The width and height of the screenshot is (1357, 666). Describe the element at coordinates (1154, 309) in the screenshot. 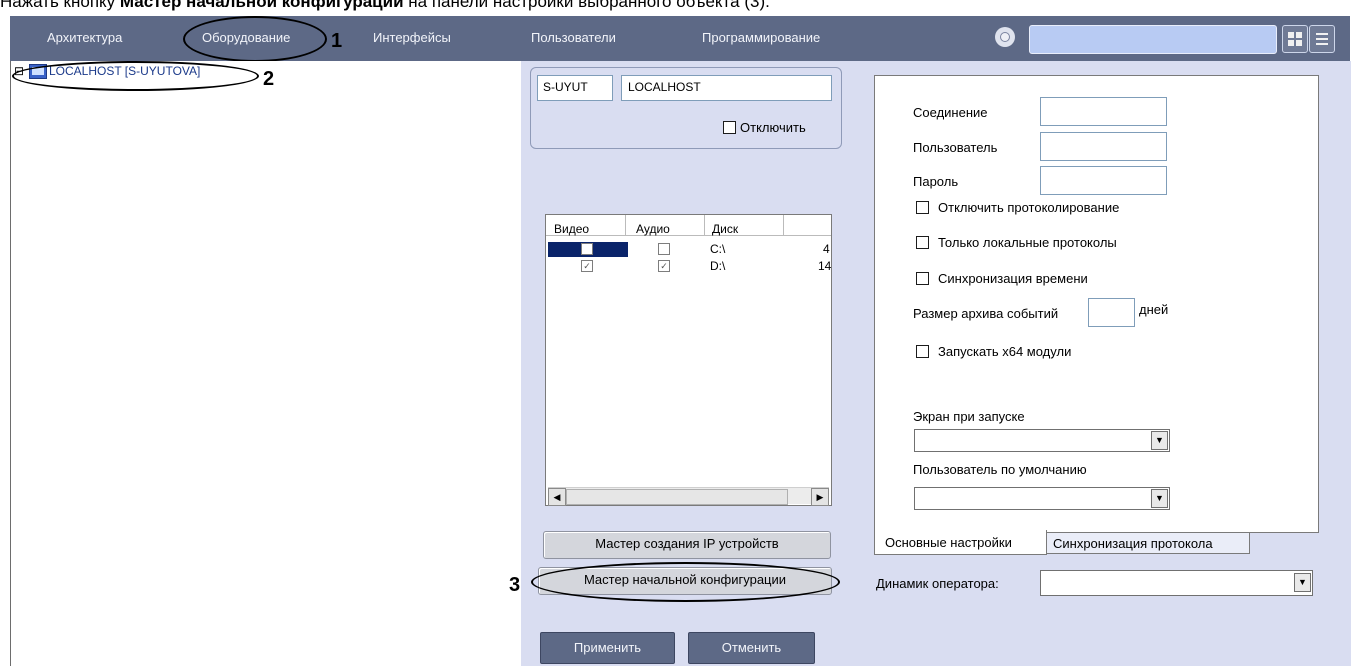

I see `archive-days-label: дней` at that location.